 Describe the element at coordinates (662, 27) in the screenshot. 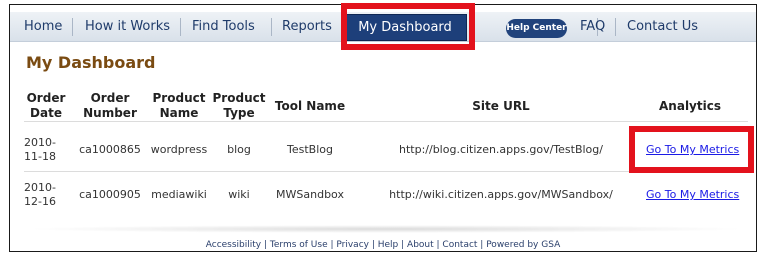

I see `nav-contact-us: Contact Us` at that location.